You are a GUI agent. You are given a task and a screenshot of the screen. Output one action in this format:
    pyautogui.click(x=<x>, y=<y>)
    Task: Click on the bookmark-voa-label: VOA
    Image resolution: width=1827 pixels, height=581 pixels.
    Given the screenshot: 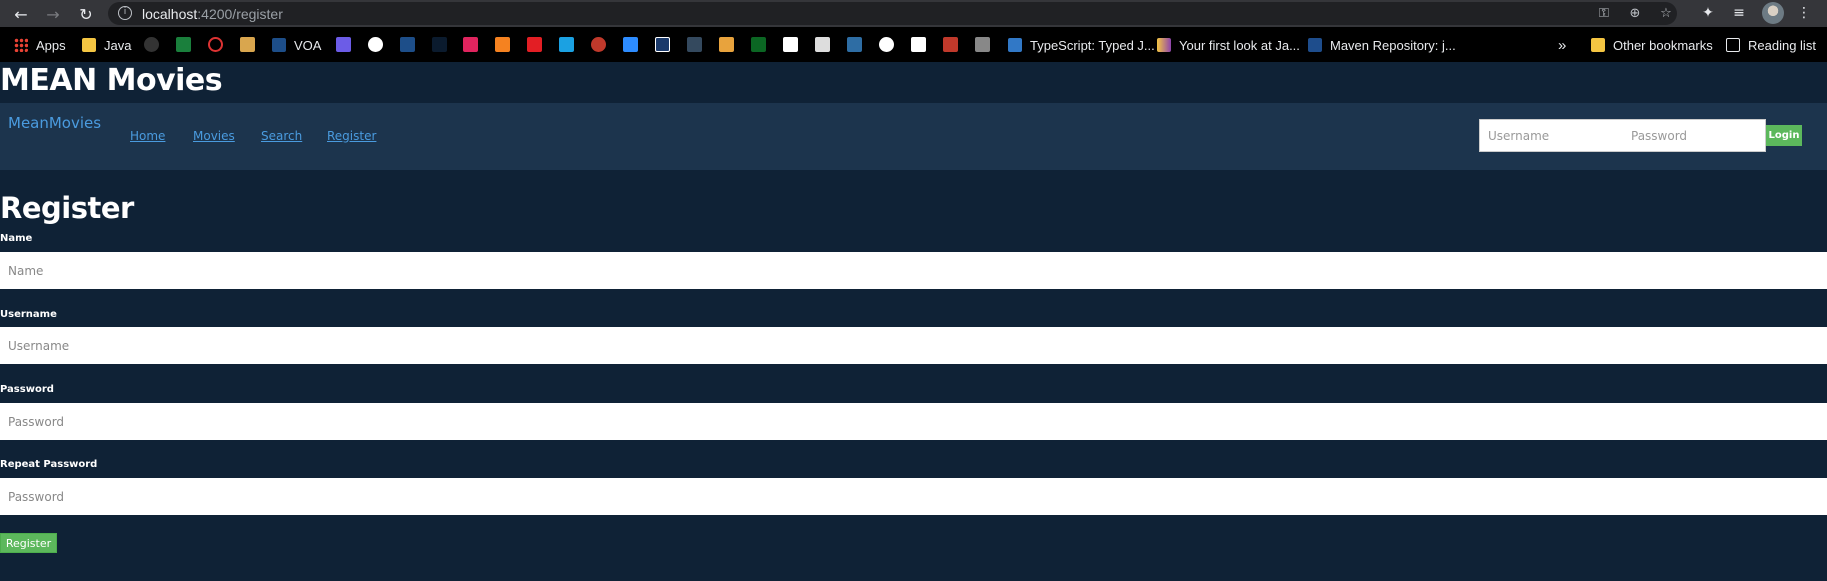 What is the action you would take?
    pyautogui.click(x=308, y=45)
    